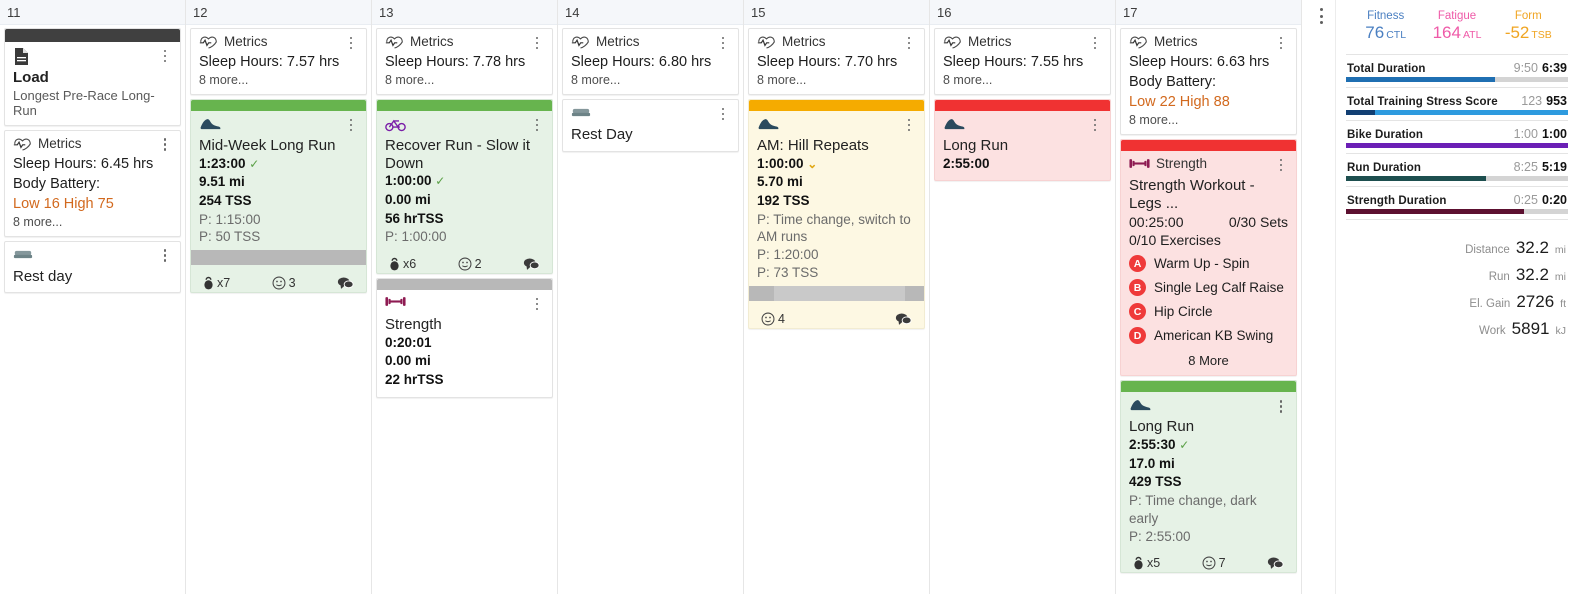 This screenshot has width=1580, height=594. What do you see at coordinates (1208, 12) in the screenshot?
I see `day-number: 17` at bounding box center [1208, 12].